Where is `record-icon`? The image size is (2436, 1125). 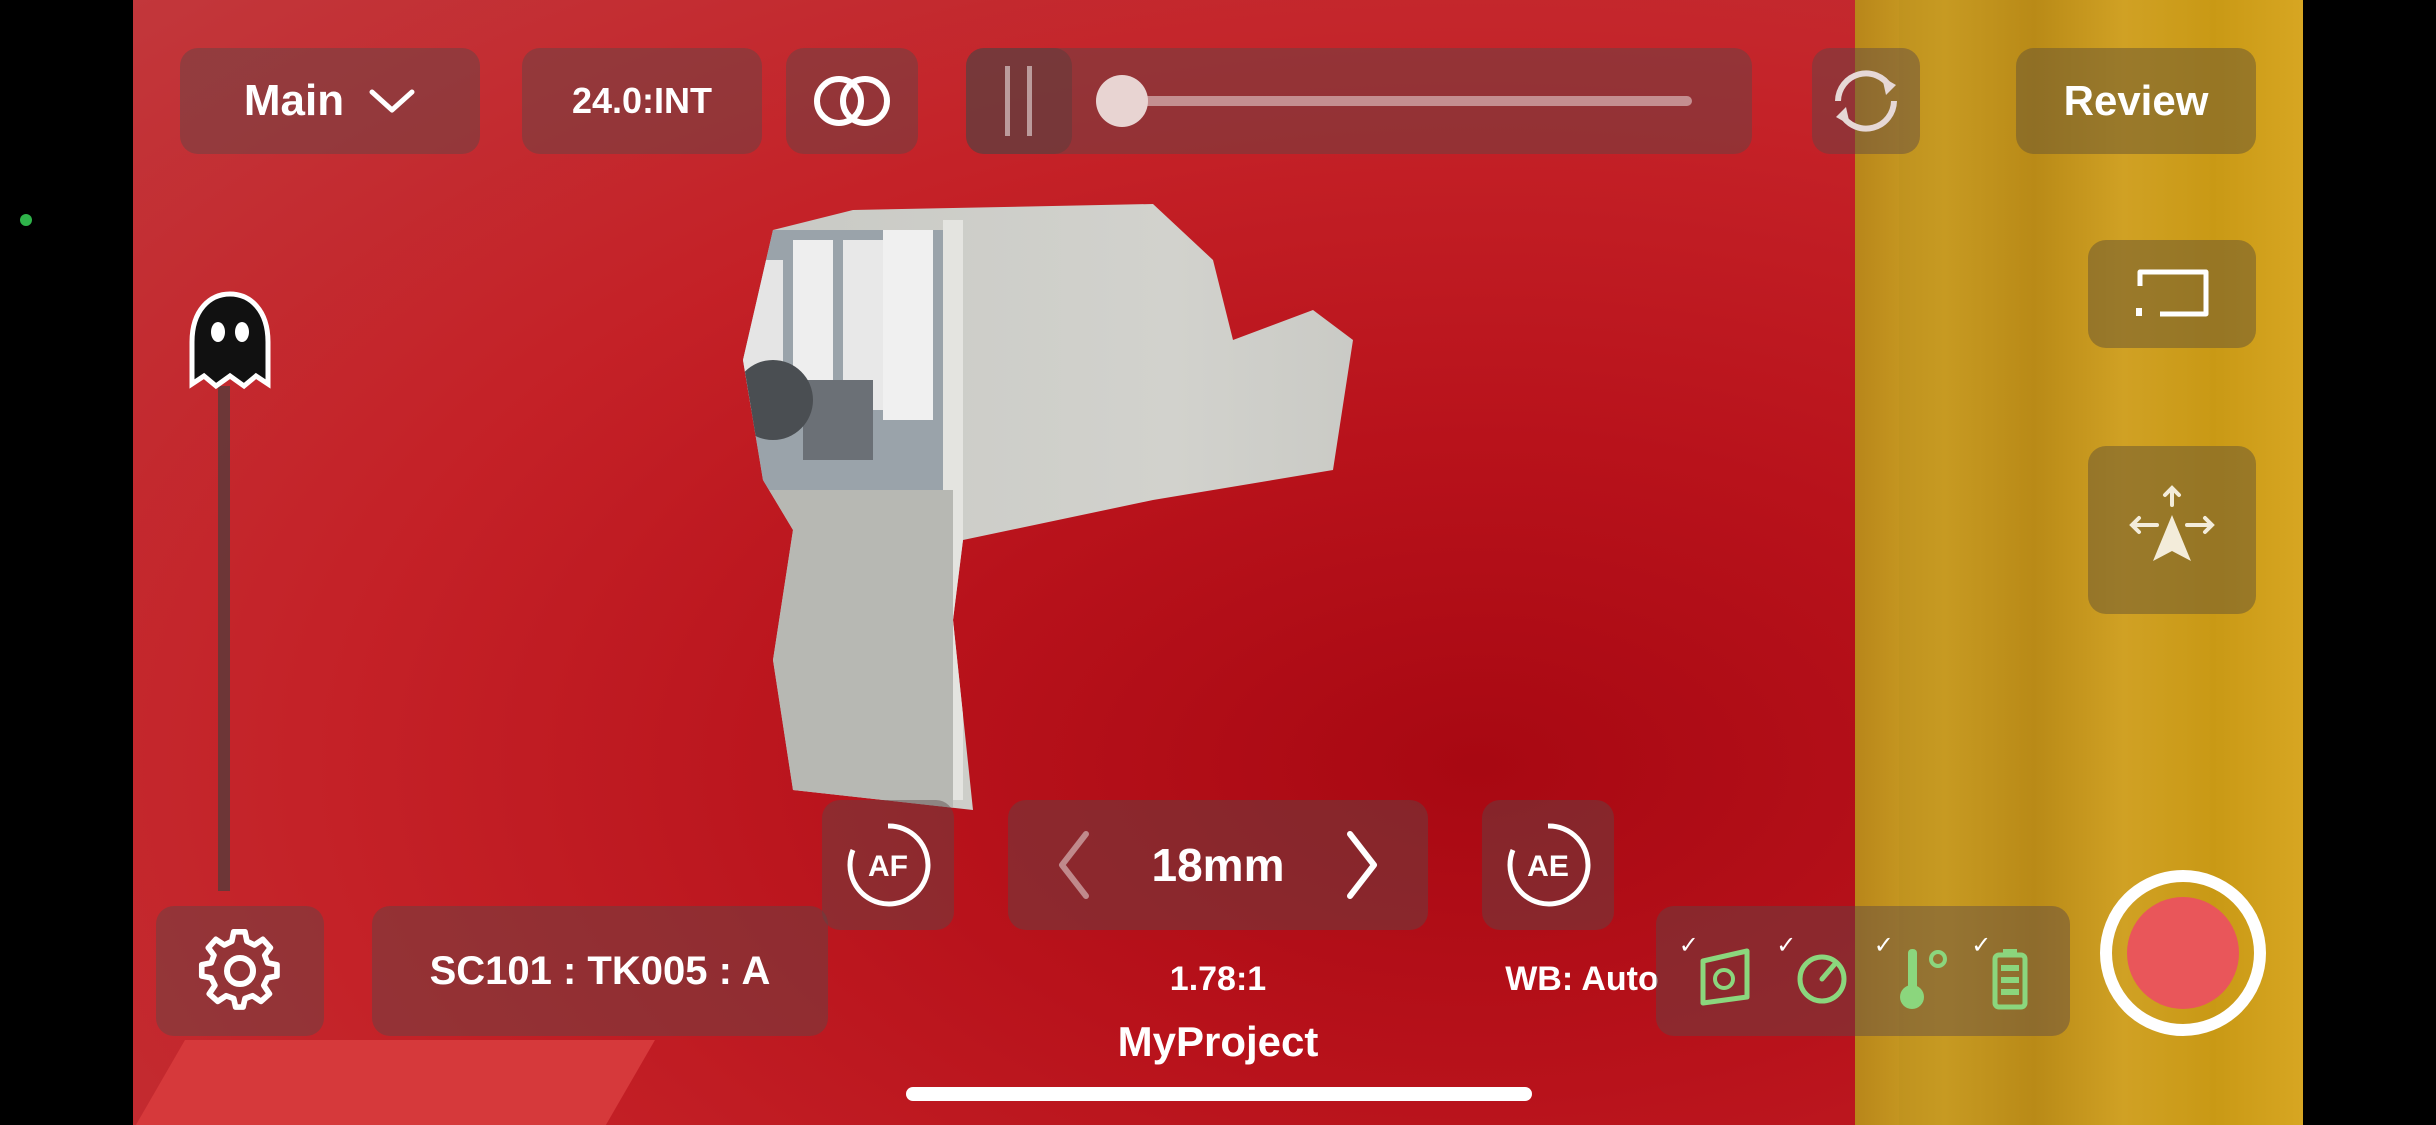 record-icon is located at coordinates (2183, 953).